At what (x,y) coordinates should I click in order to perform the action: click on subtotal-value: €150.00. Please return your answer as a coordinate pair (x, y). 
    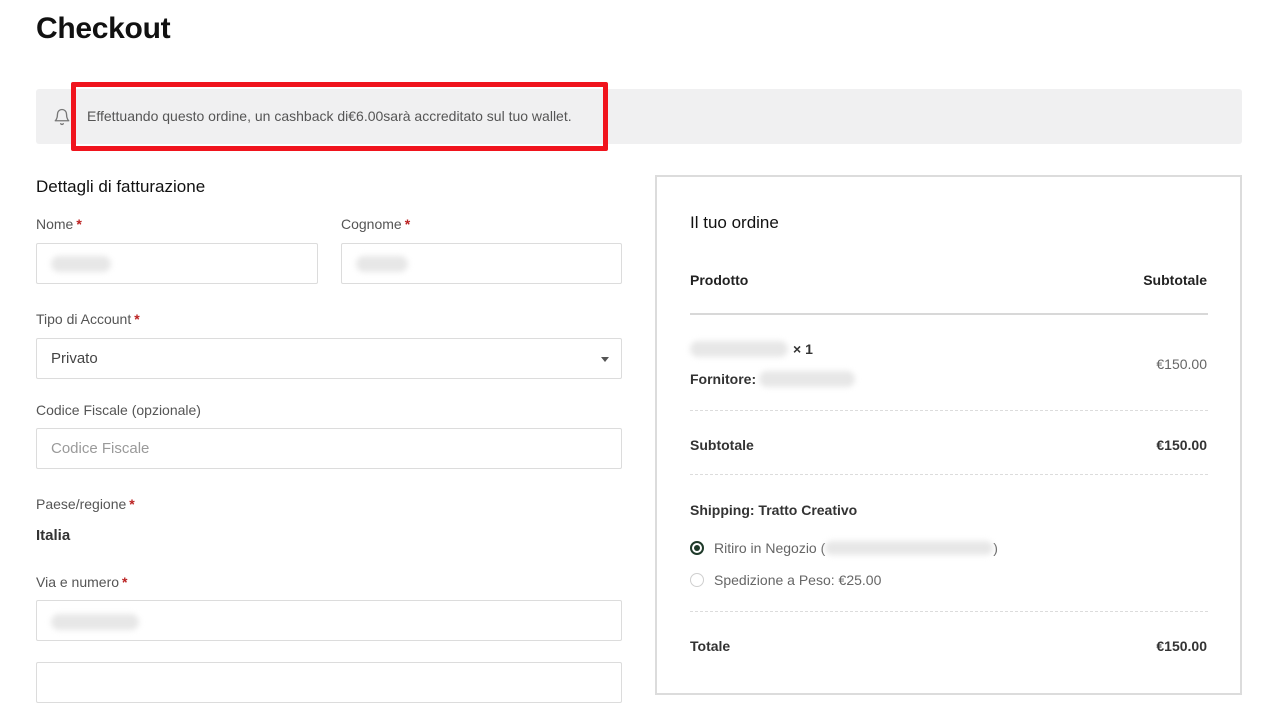
    Looking at the image, I should click on (1181, 445).